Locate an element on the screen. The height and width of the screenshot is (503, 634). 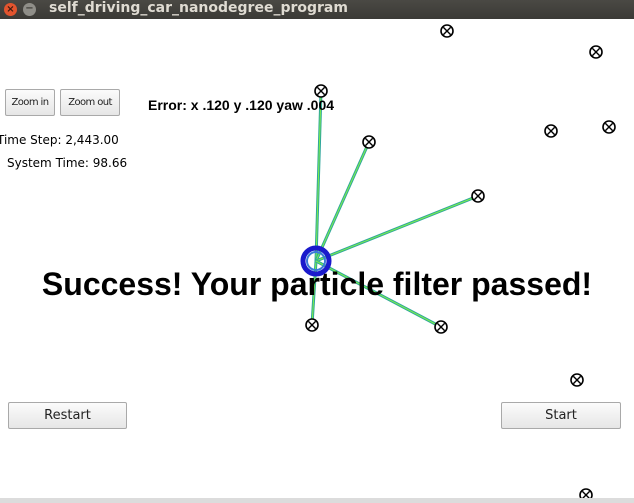
title-bar: × − self_driving_car_nanodegree_program is located at coordinates (317, 9).